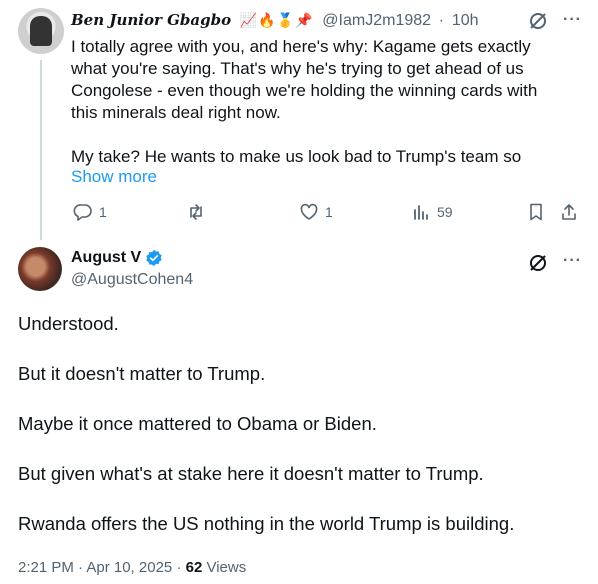  I want to click on tweet-timestamp: 2:21 PM · Apr 10, 2025, so click(95, 567).